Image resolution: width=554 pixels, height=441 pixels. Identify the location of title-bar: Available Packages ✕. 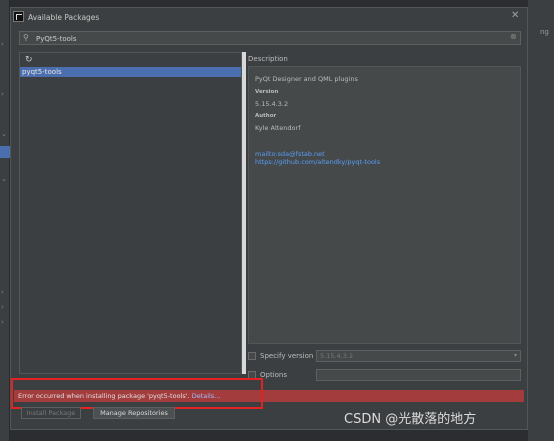
(269, 18).